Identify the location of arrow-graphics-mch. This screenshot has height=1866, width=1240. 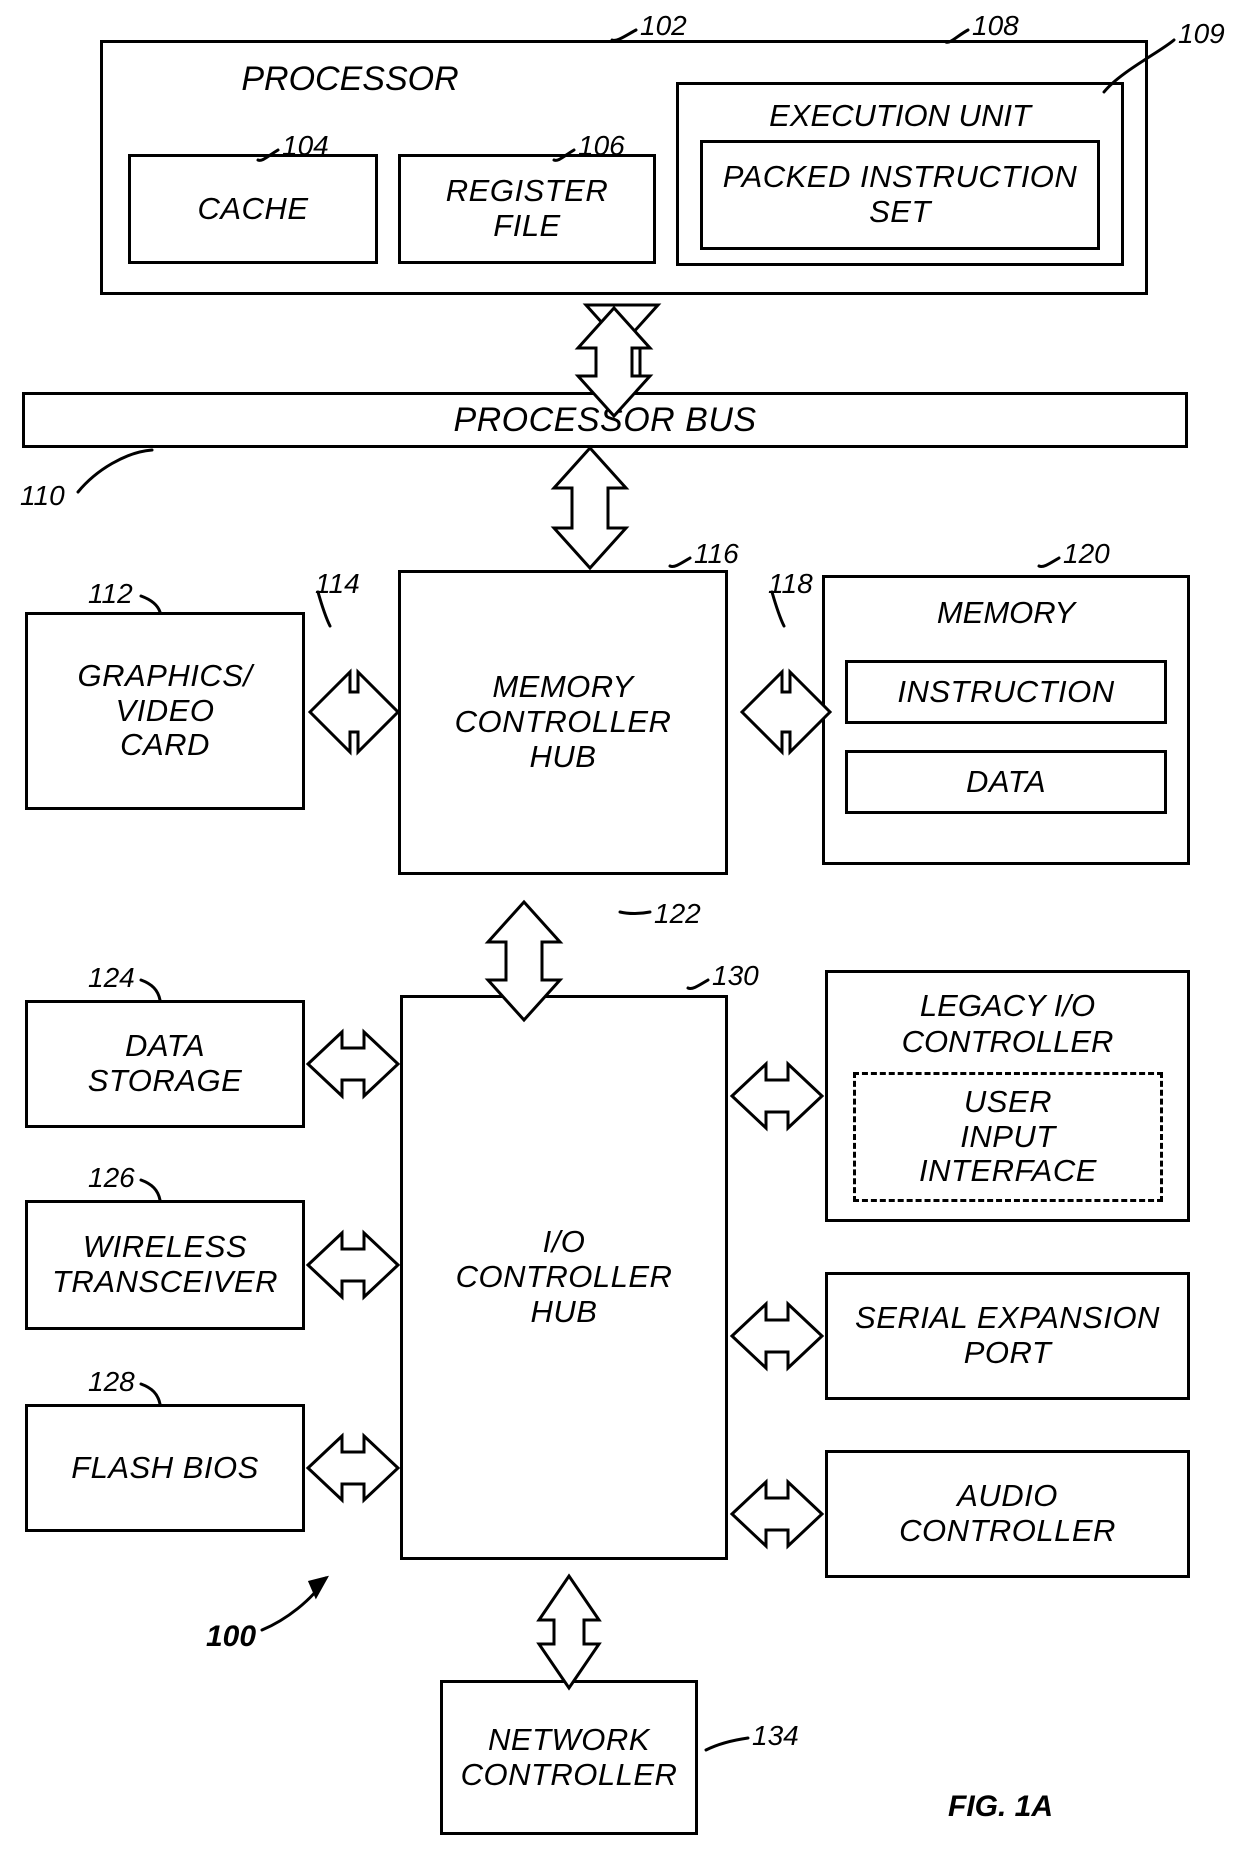
(354, 712).